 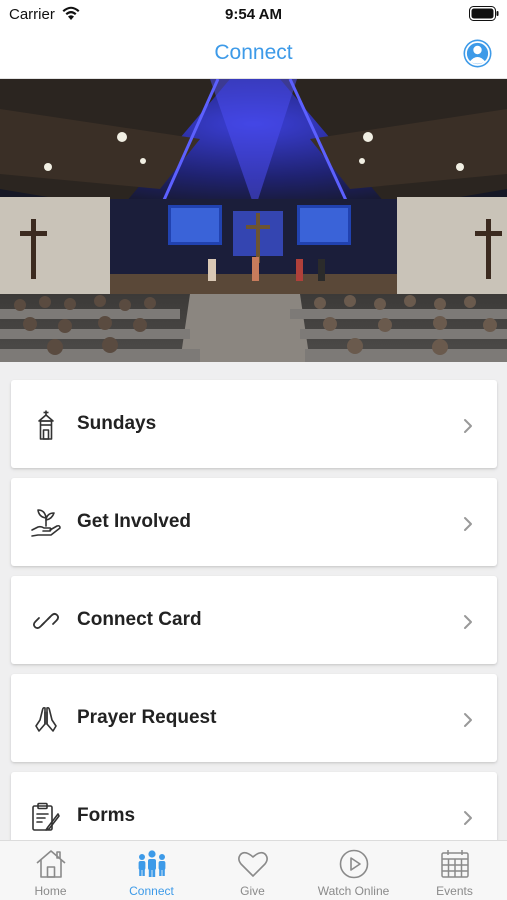 I want to click on battery-icon, so click(x=484, y=13).